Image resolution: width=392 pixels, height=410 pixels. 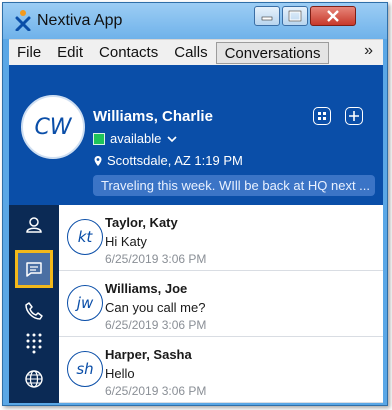 I want to click on sidebar-item-web, so click(x=34, y=379).